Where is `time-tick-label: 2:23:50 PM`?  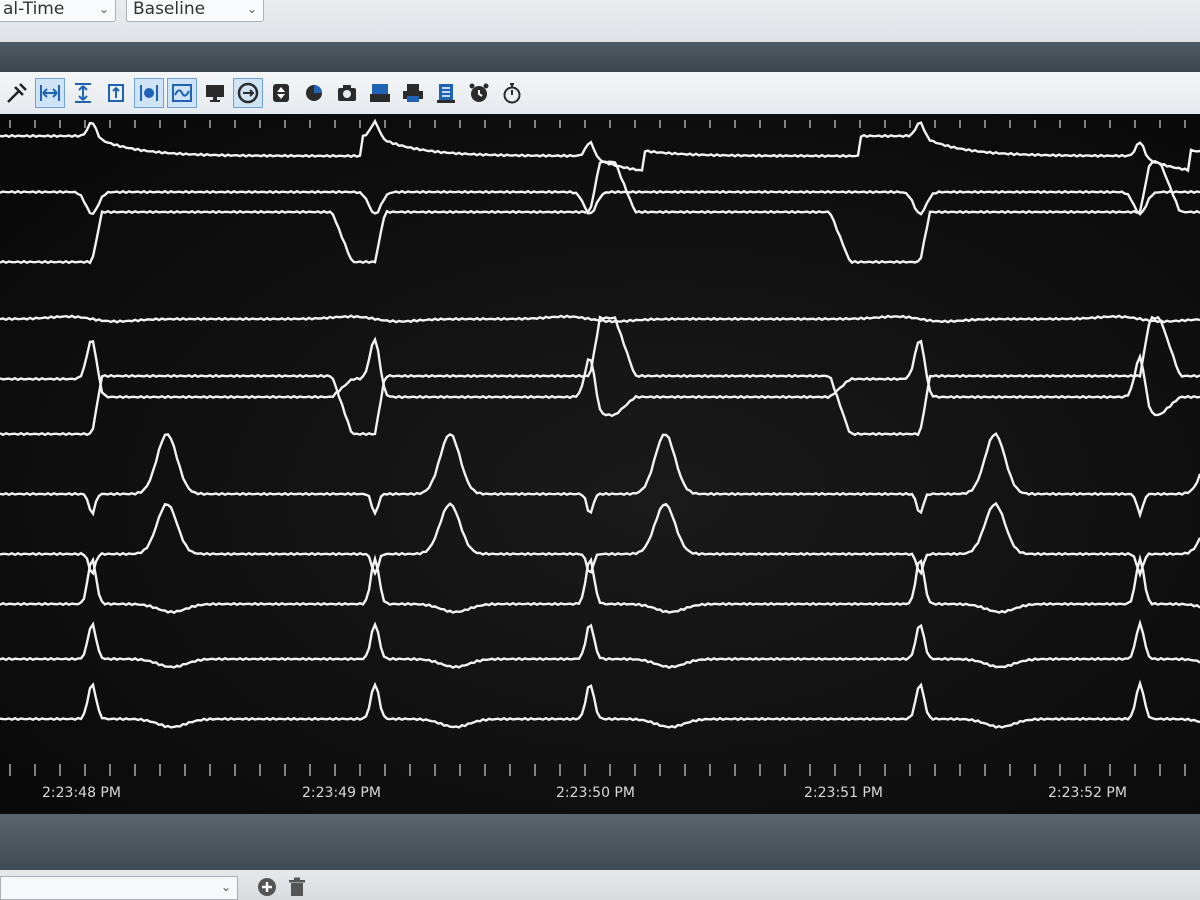
time-tick-label: 2:23:50 PM is located at coordinates (595, 793).